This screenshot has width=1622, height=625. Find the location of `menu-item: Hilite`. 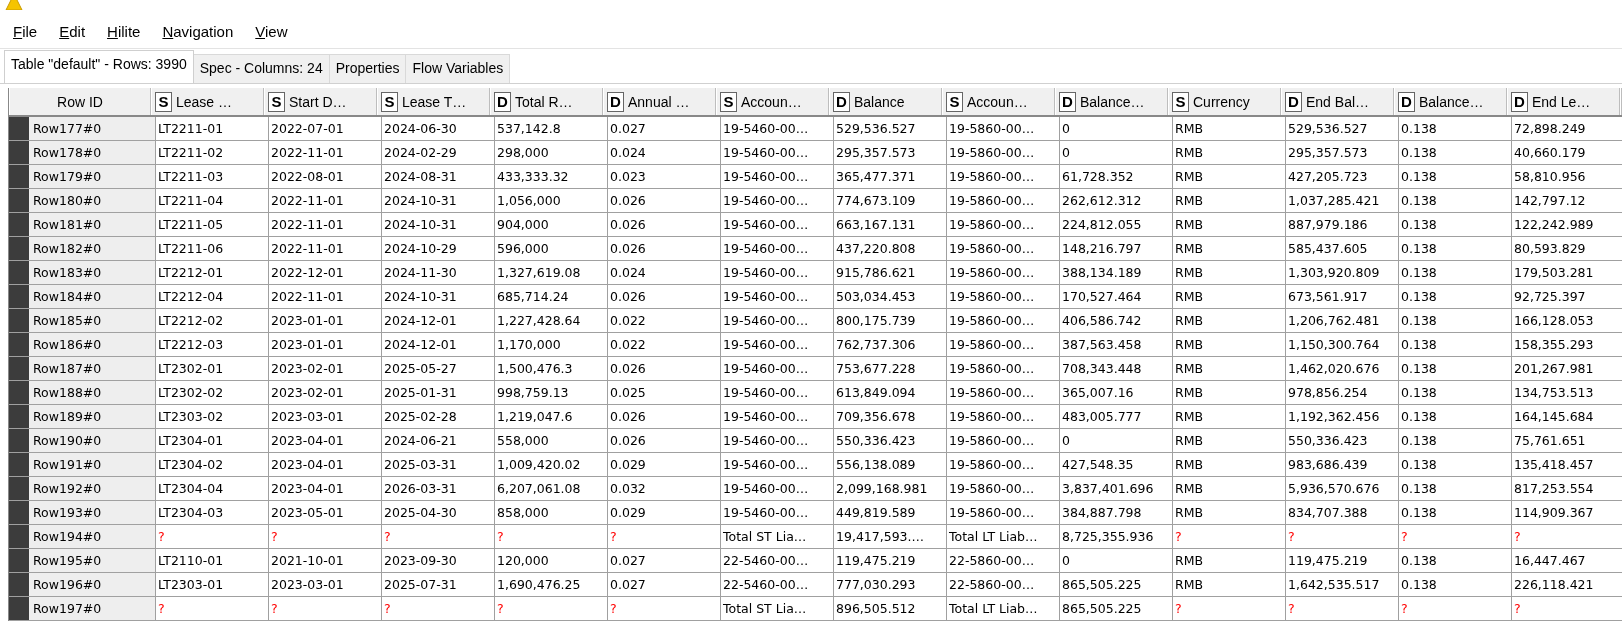

menu-item: Hilite is located at coordinates (124, 31).